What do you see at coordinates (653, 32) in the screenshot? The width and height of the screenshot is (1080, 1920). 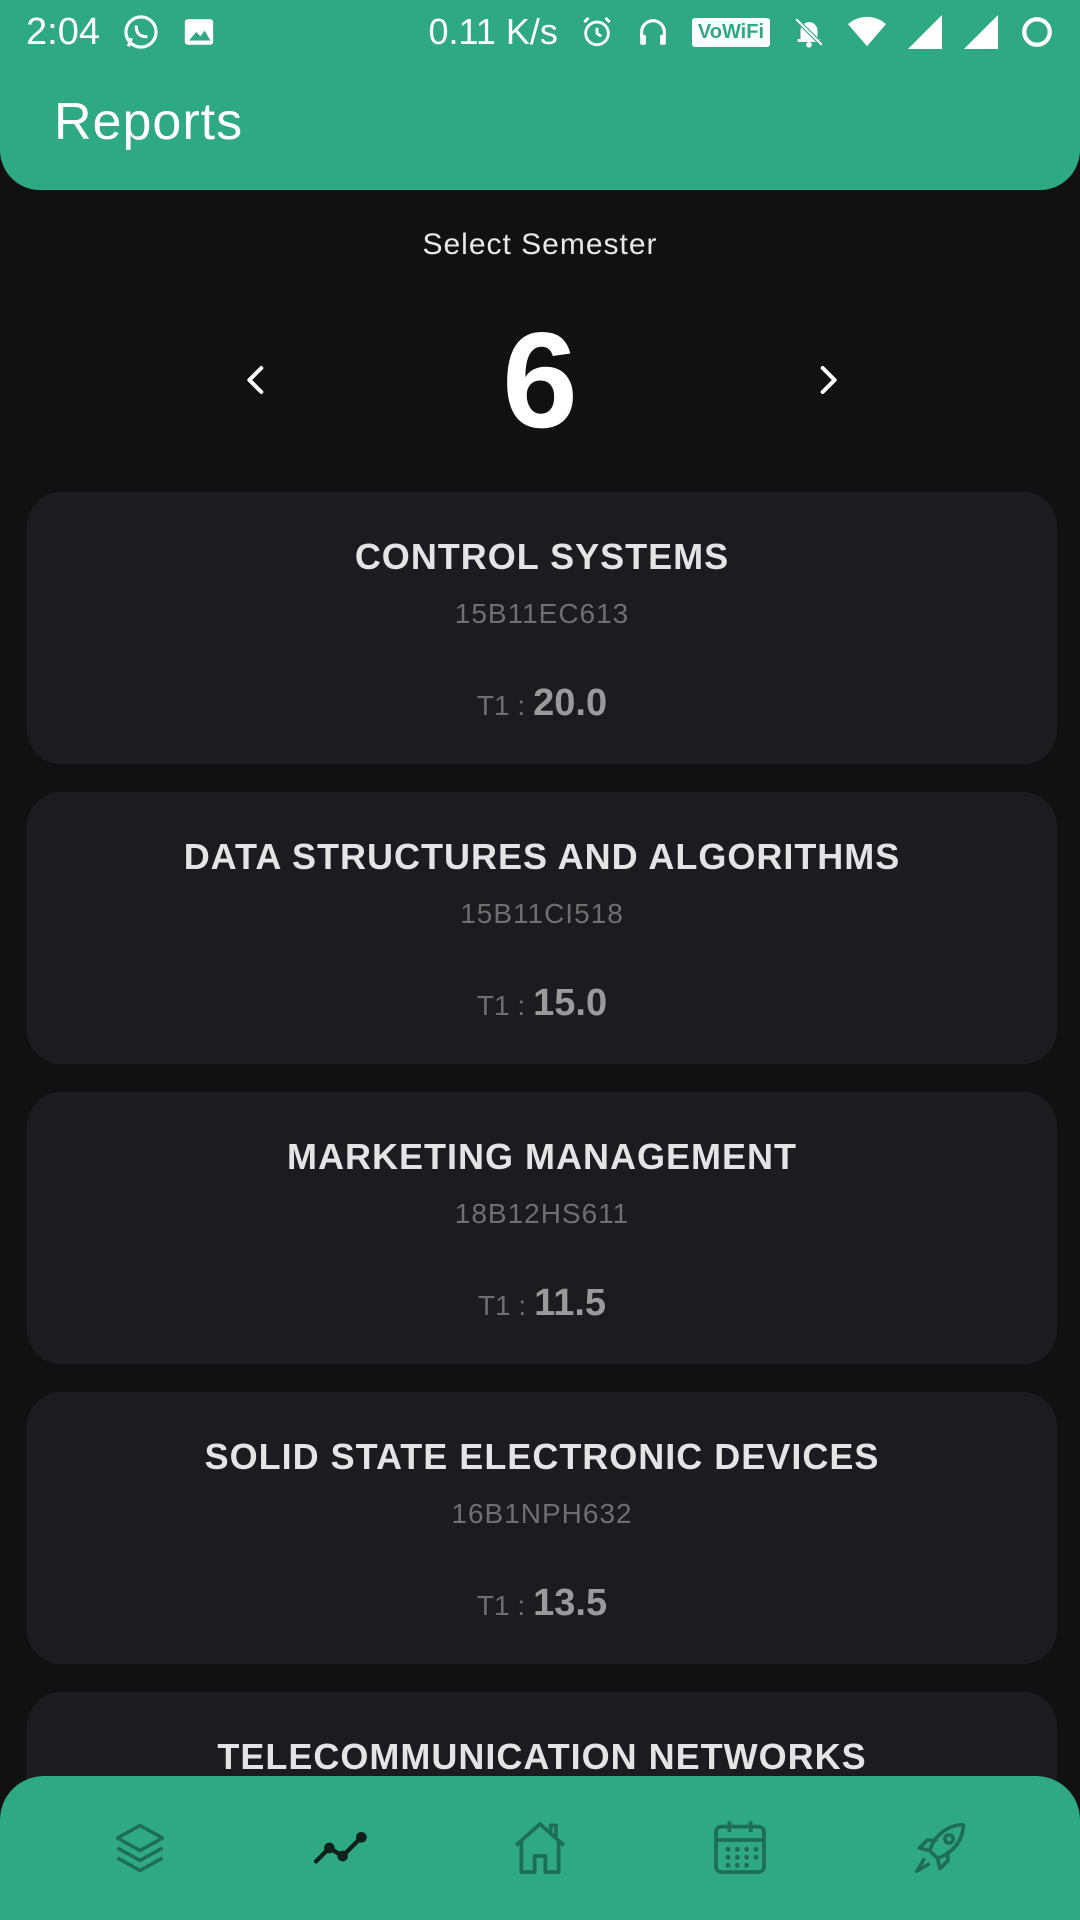 I see `headset-icon` at bounding box center [653, 32].